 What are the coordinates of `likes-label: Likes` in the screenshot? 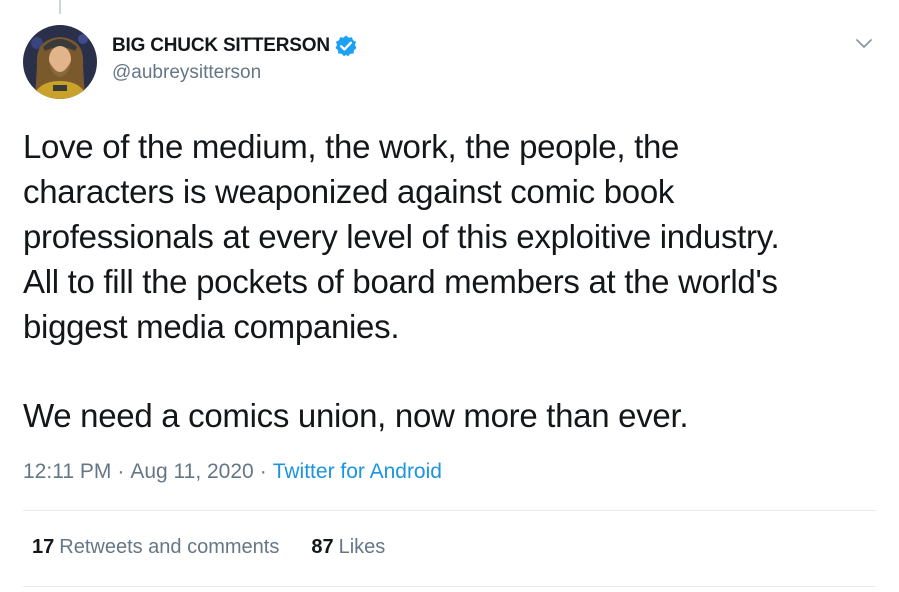 It's located at (362, 547).